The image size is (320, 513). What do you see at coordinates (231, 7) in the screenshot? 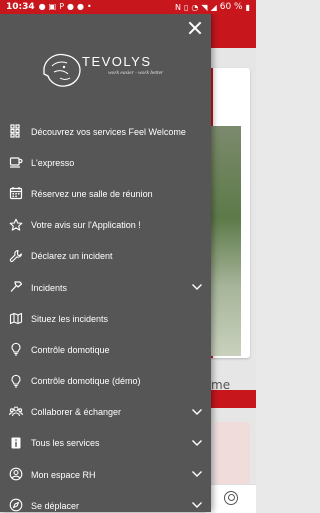
I see `battery-percent: 60 %` at bounding box center [231, 7].